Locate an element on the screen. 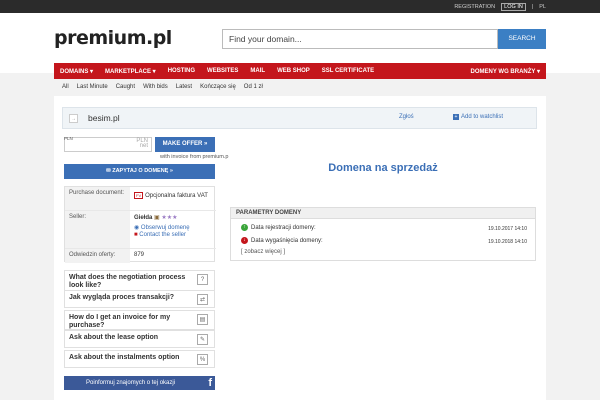  expiration-date-label: Data wygaśnięcia domeny: is located at coordinates (287, 241).